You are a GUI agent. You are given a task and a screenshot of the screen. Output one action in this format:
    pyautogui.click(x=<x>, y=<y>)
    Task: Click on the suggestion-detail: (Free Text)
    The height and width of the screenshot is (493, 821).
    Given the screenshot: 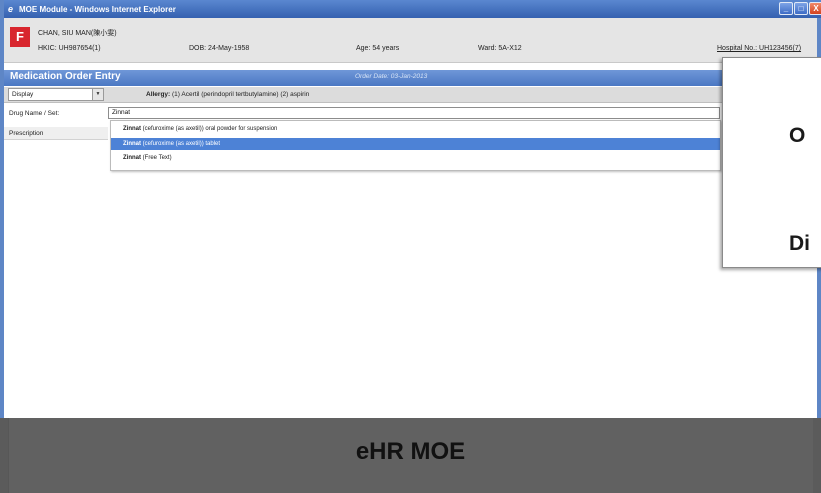 What is the action you would take?
    pyautogui.click(x=157, y=158)
    